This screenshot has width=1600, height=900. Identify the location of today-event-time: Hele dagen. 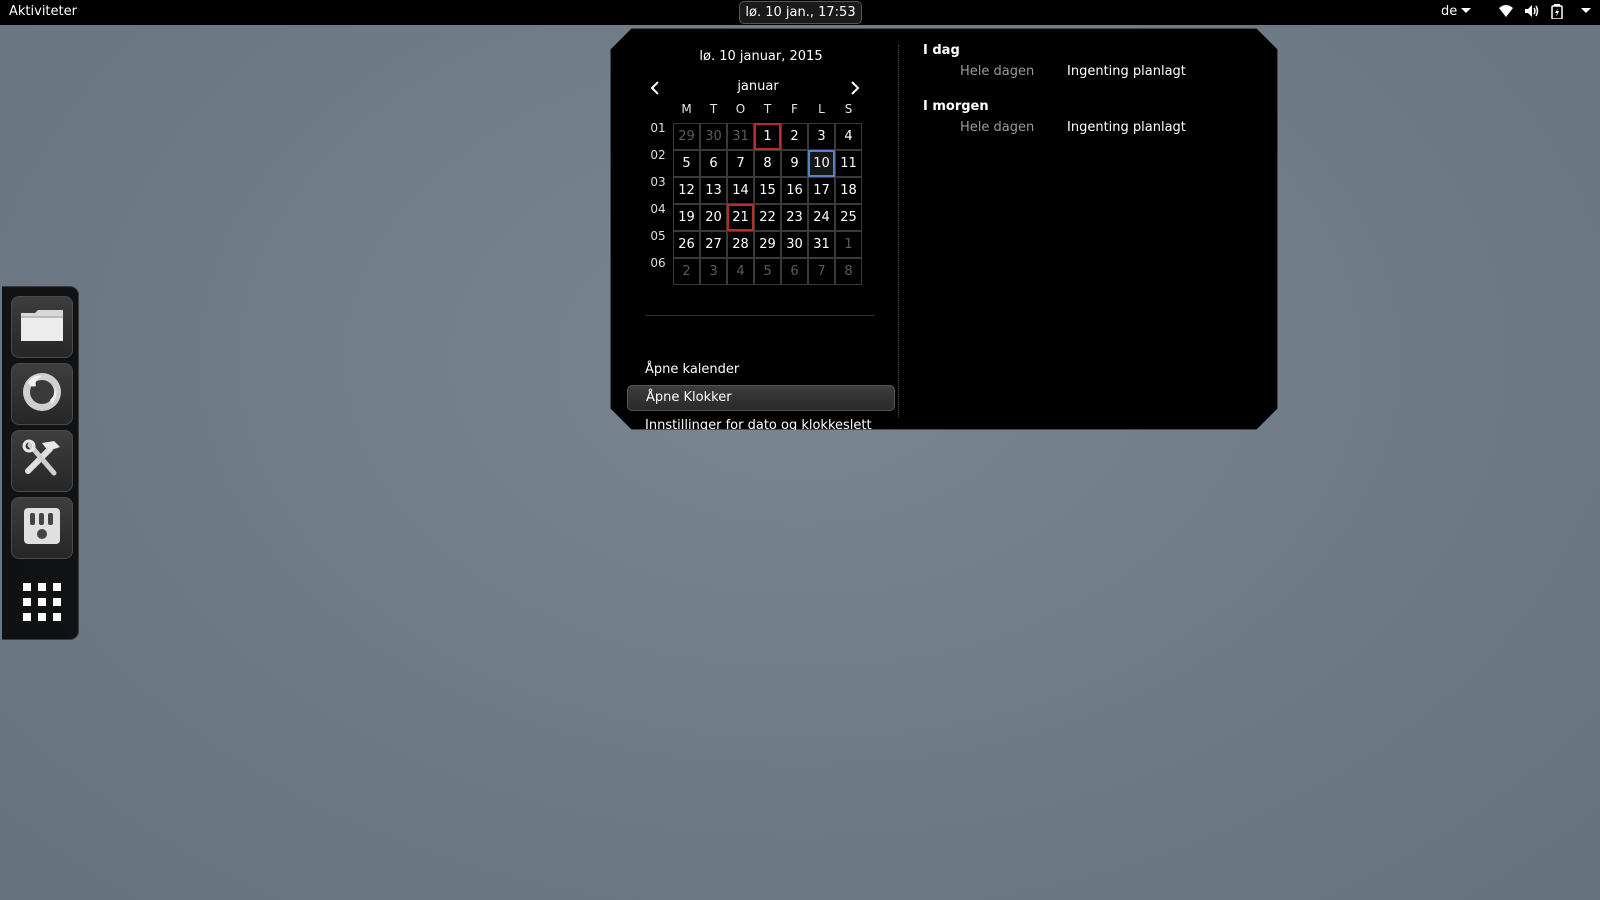
(997, 71).